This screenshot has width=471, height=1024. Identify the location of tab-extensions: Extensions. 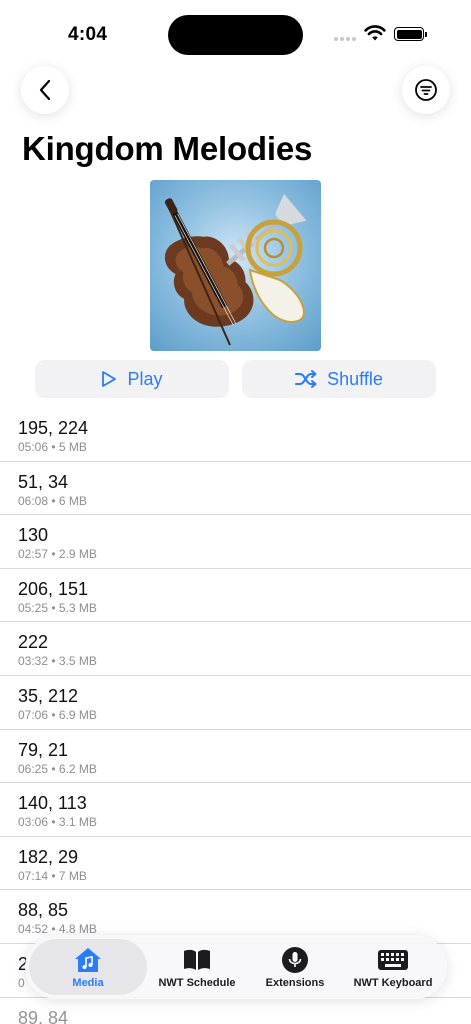
(295, 967).